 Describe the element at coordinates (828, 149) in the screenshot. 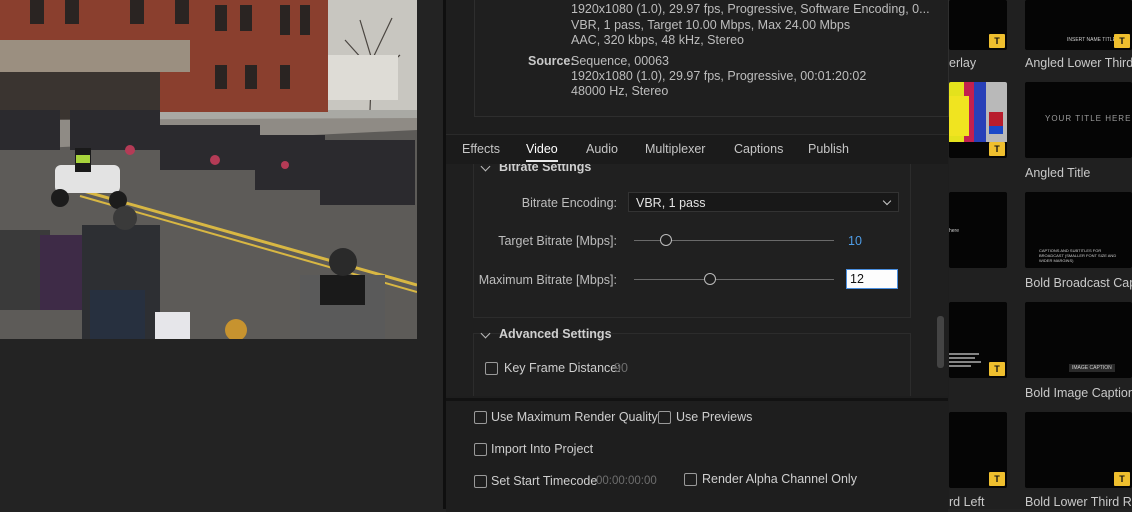

I see `tab-publish: Publish` at that location.